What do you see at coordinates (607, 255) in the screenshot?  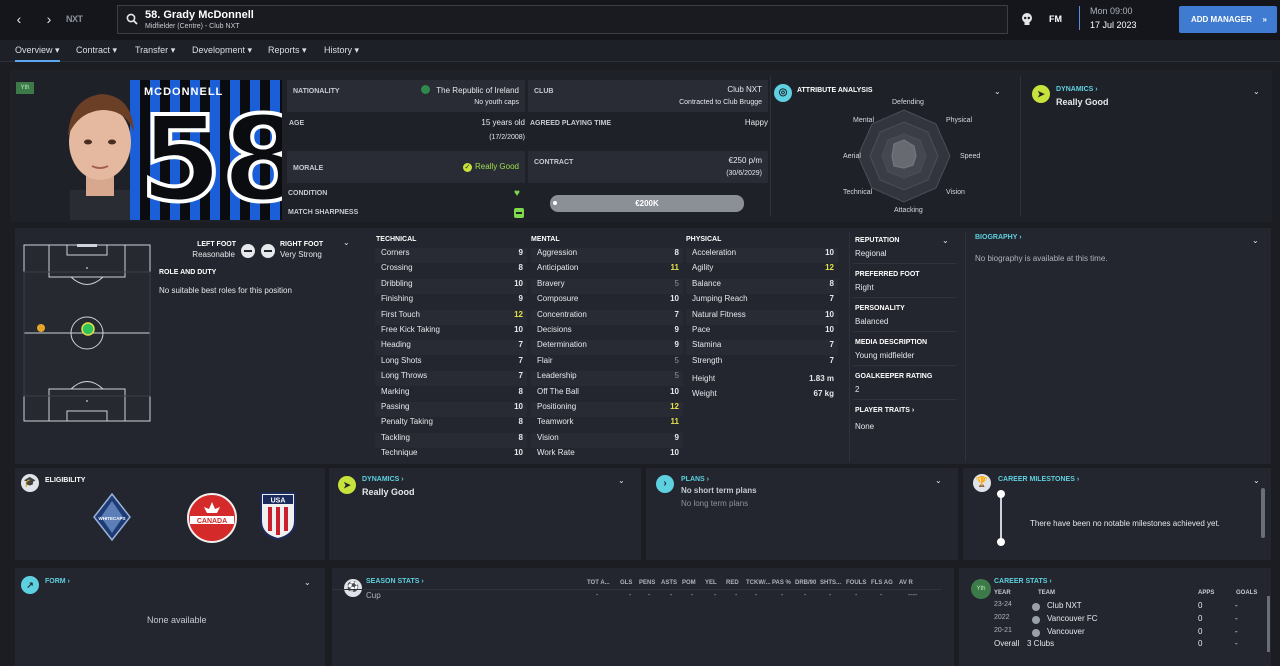 I see `attribute-row: Aggression 8` at bounding box center [607, 255].